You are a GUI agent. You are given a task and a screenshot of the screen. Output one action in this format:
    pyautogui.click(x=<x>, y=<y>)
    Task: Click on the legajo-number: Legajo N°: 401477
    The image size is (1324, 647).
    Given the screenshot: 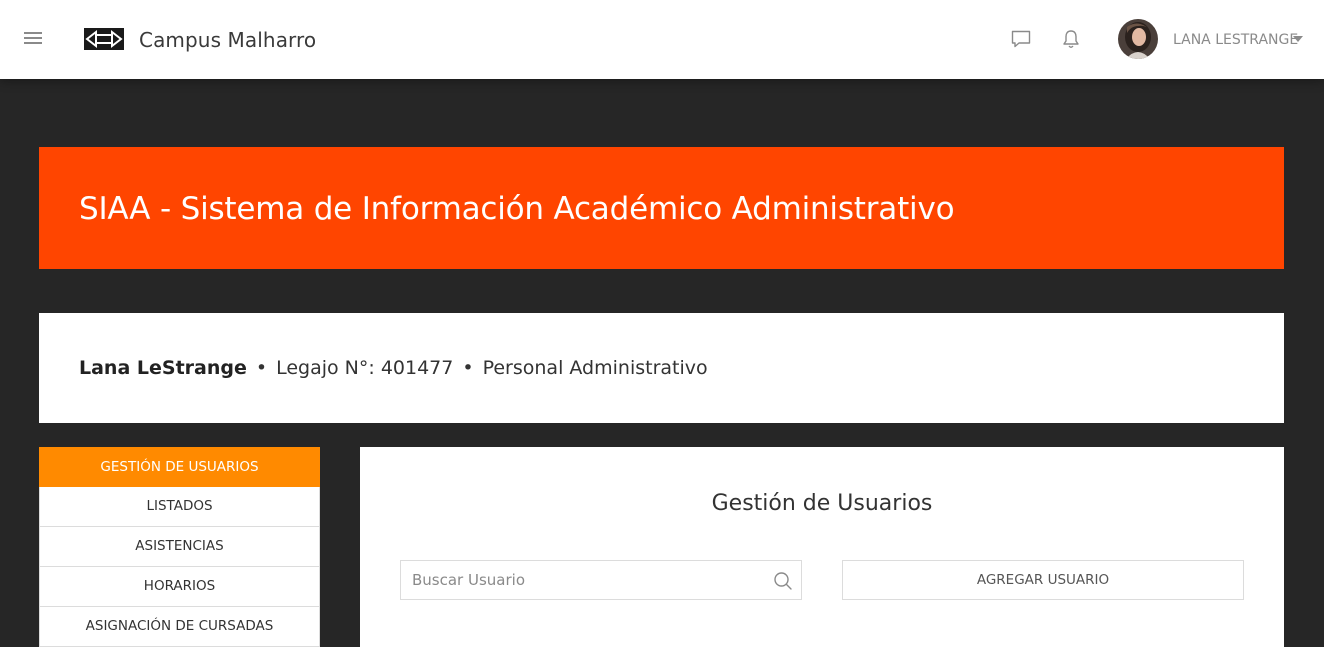 What is the action you would take?
    pyautogui.click(x=365, y=368)
    